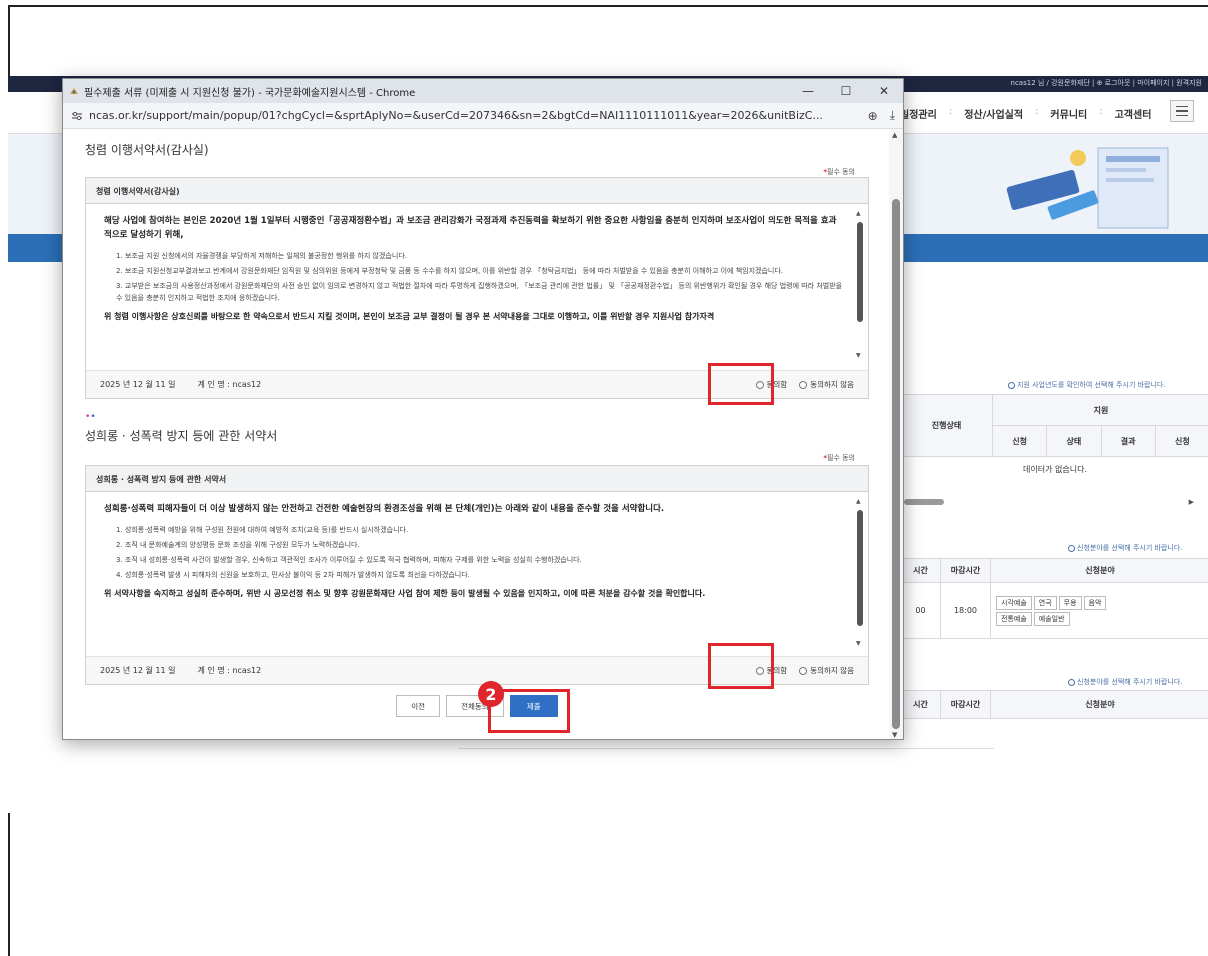 This screenshot has height=956, width=1208. I want to click on col-apply-2: 신청, so click(1181, 441).